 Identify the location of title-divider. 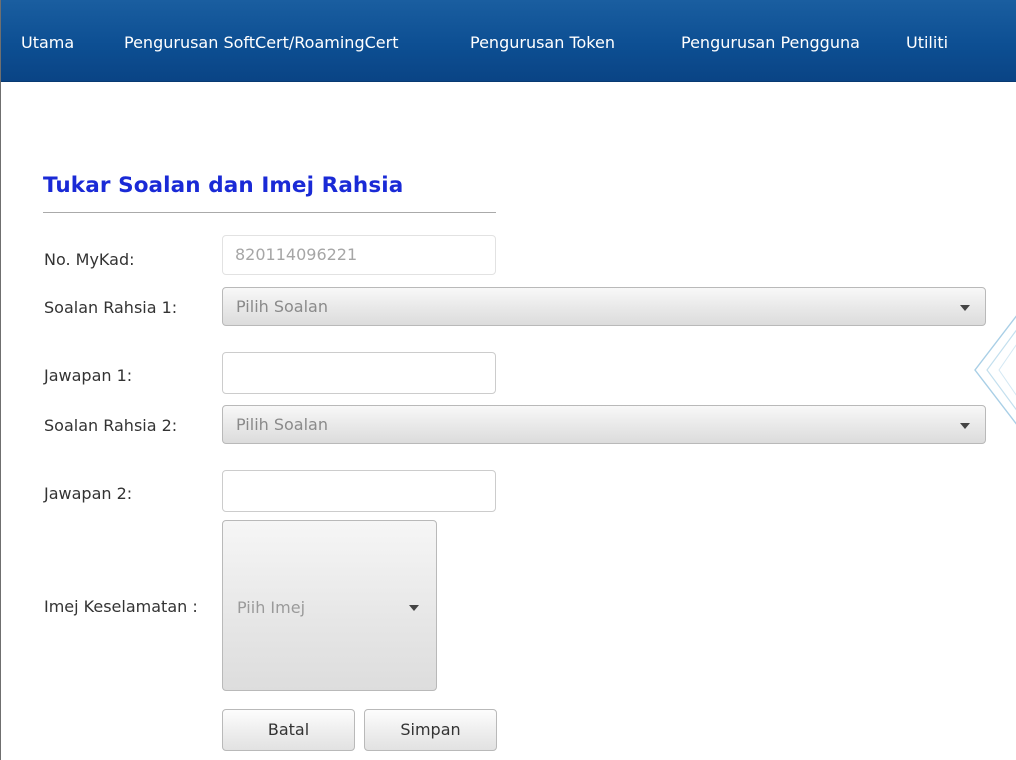
(269, 212).